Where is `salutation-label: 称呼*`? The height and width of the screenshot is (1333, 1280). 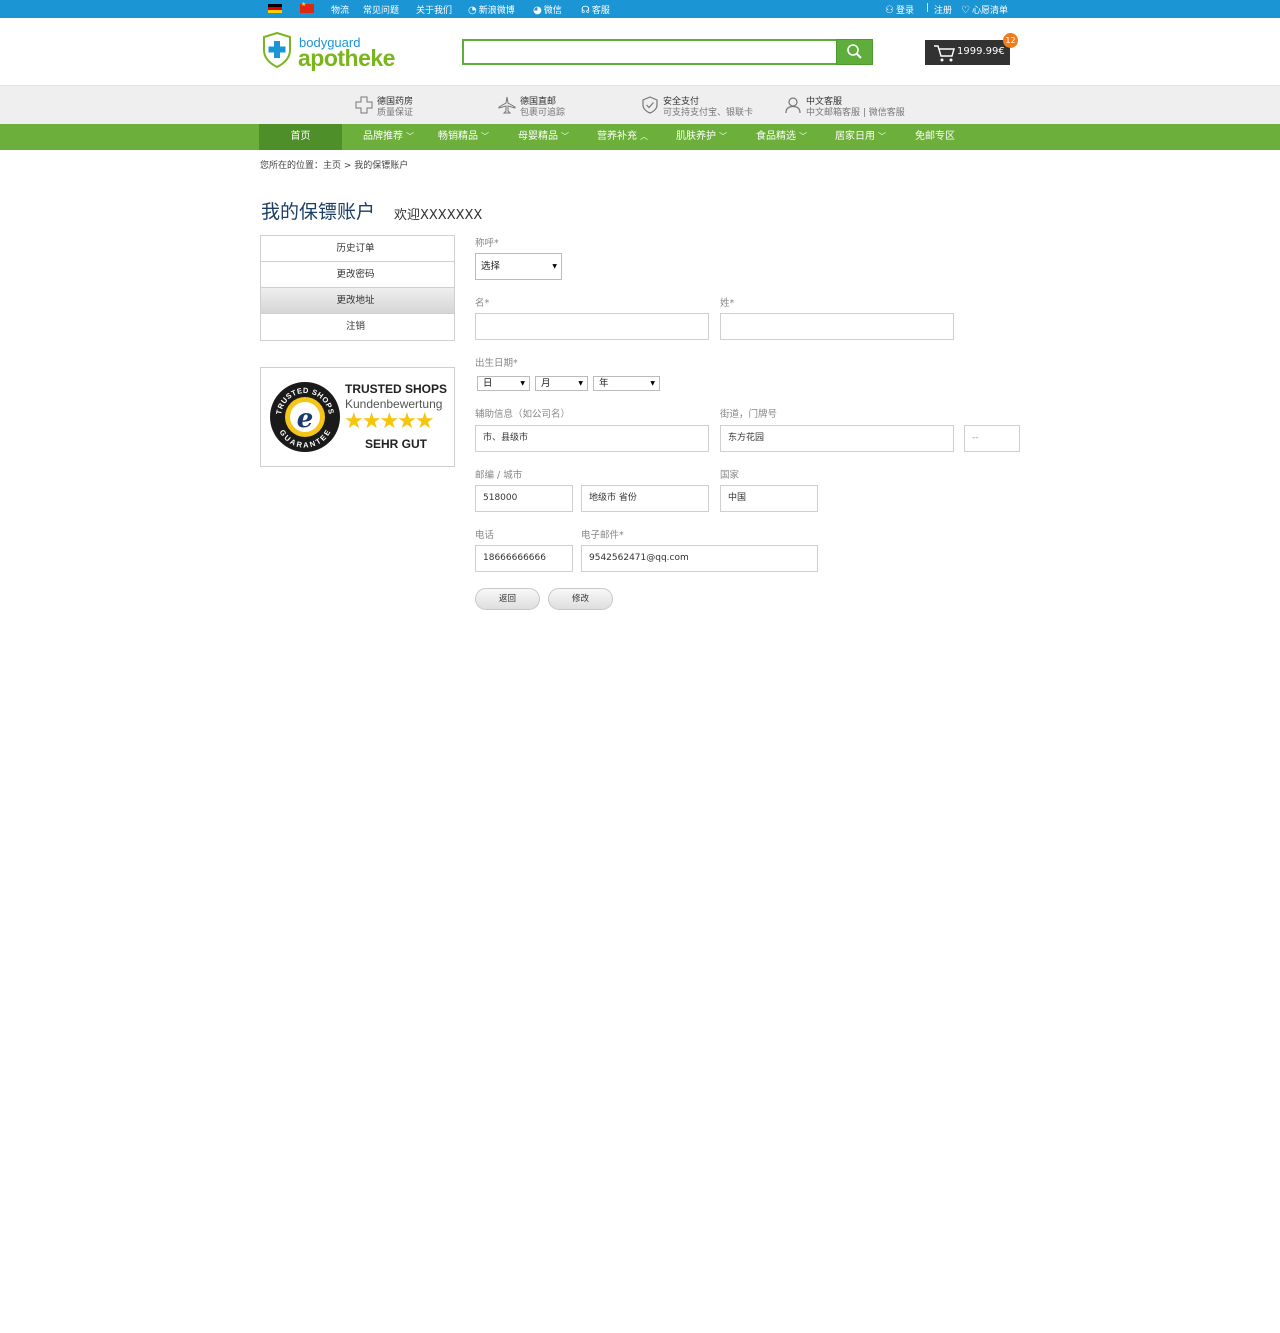 salutation-label: 称呼* is located at coordinates (487, 243).